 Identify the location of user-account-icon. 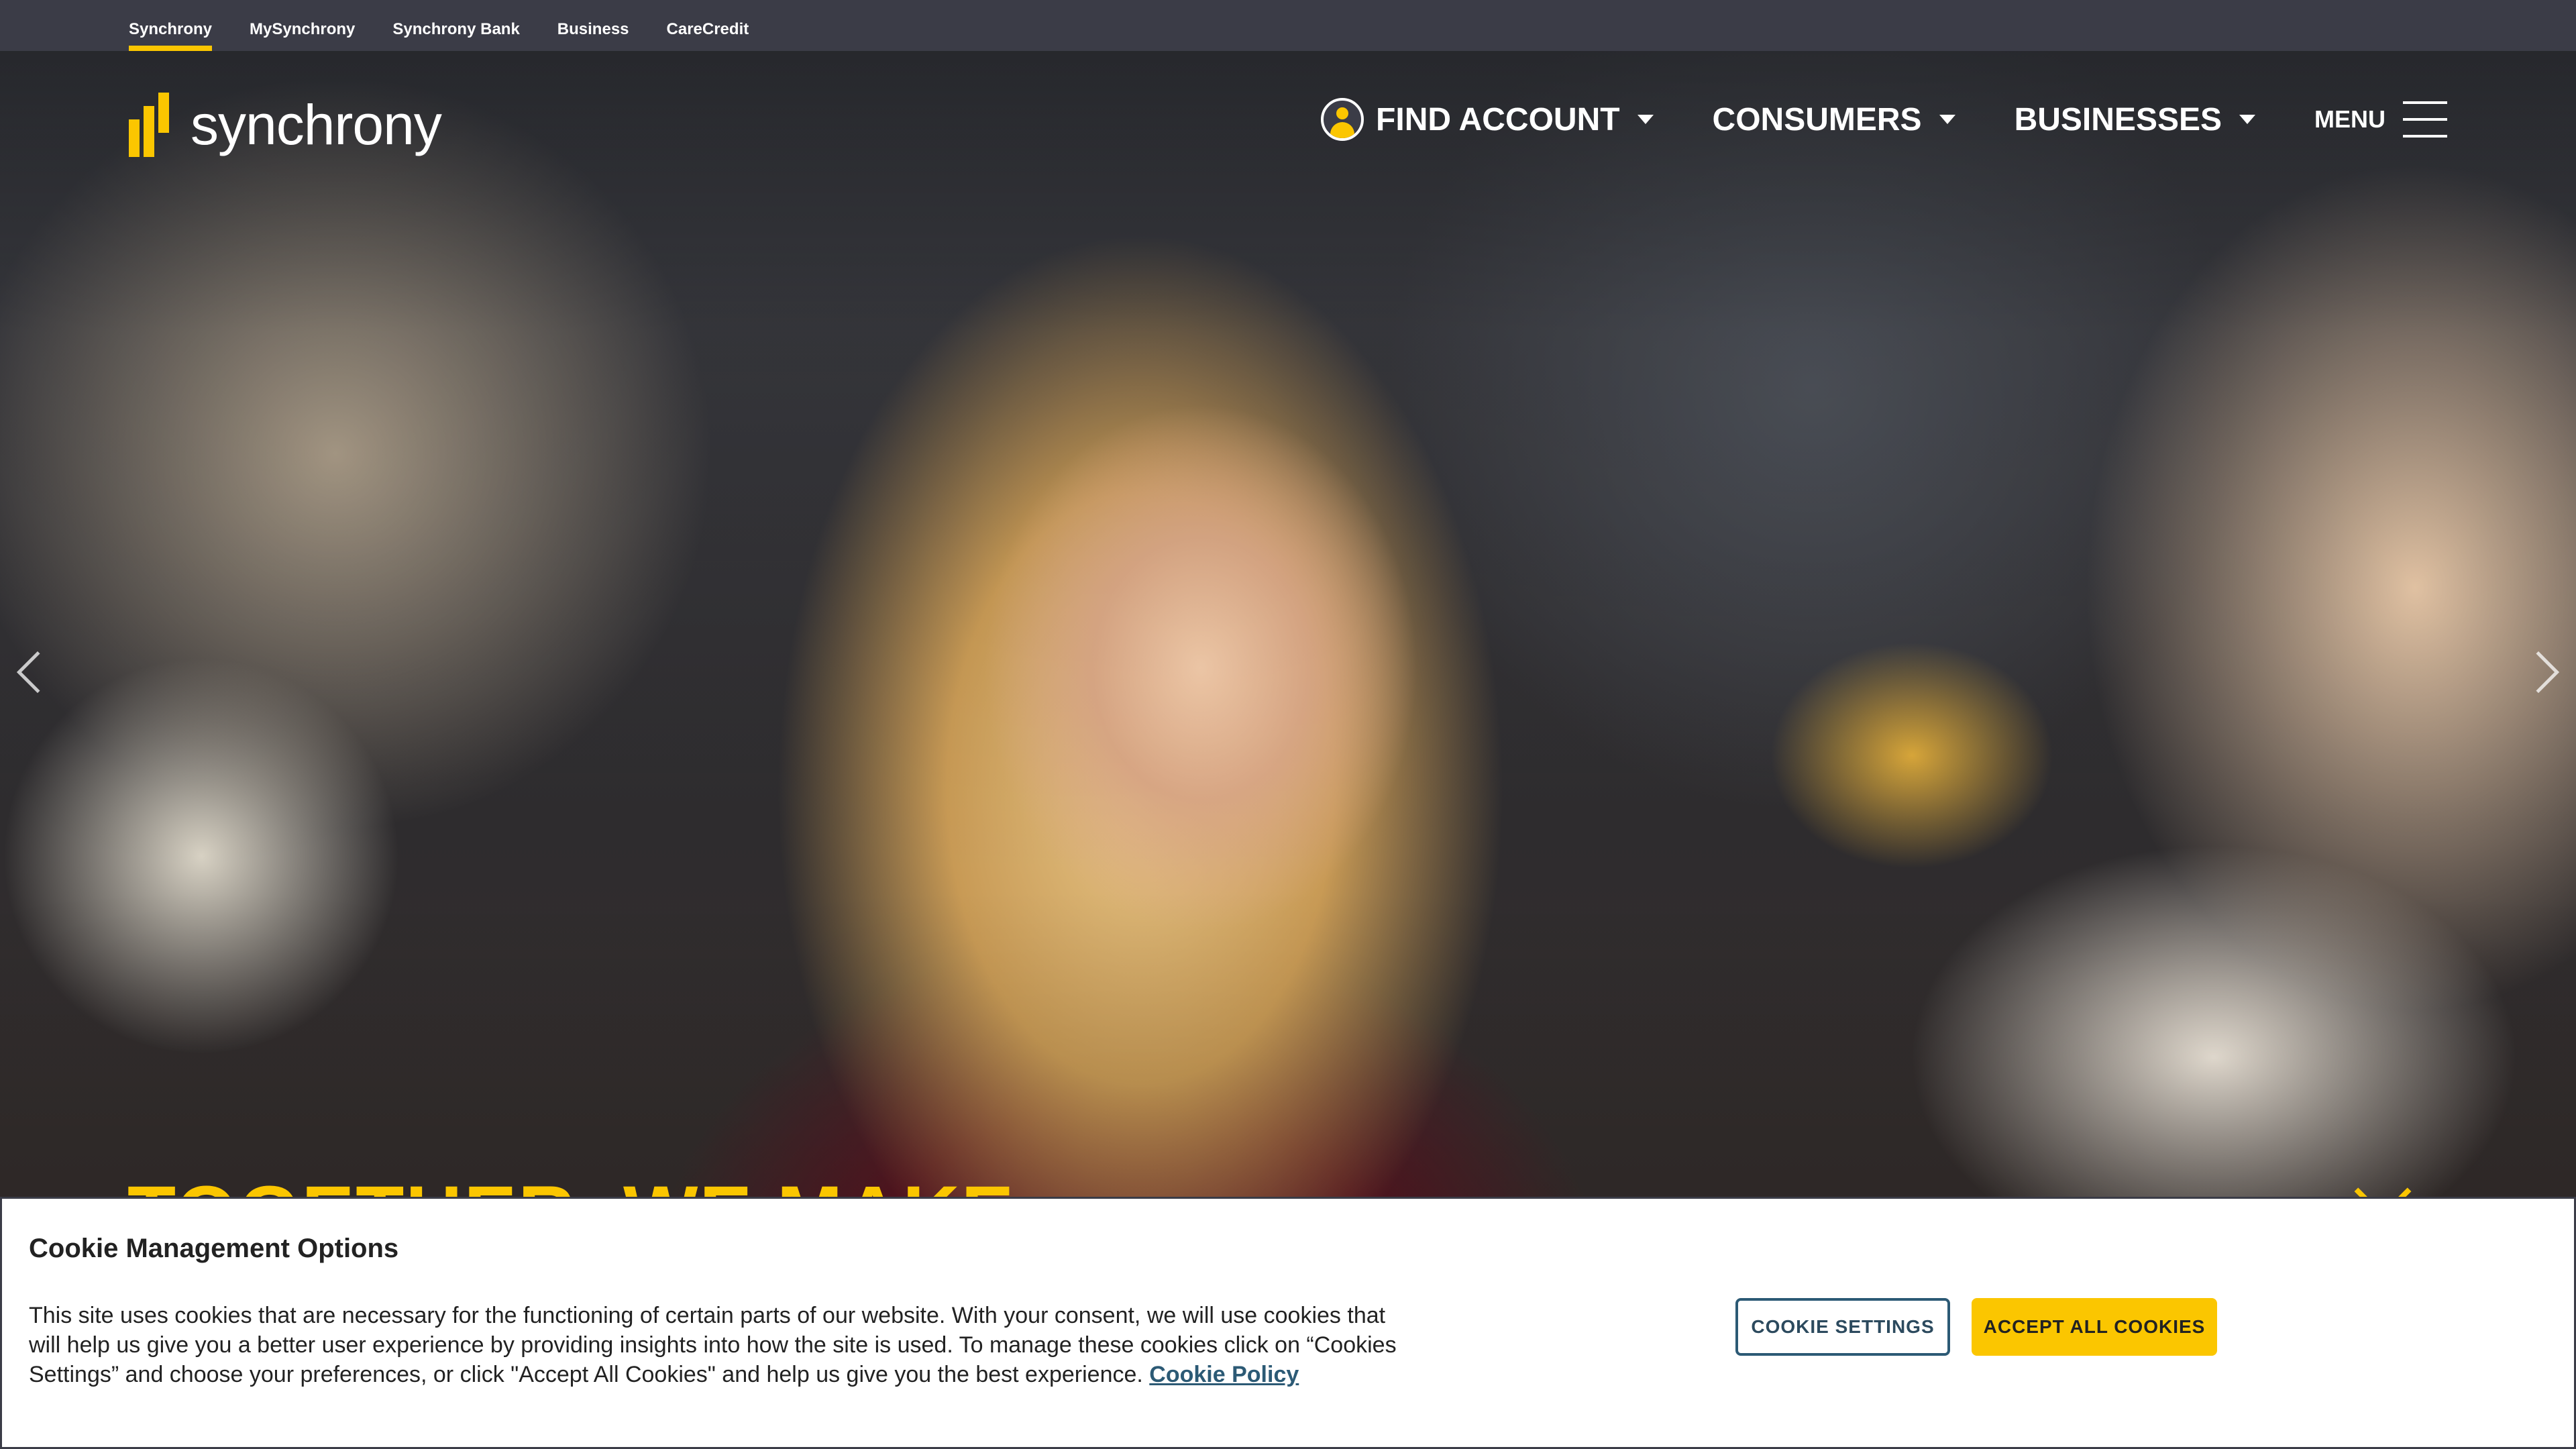
(1342, 119).